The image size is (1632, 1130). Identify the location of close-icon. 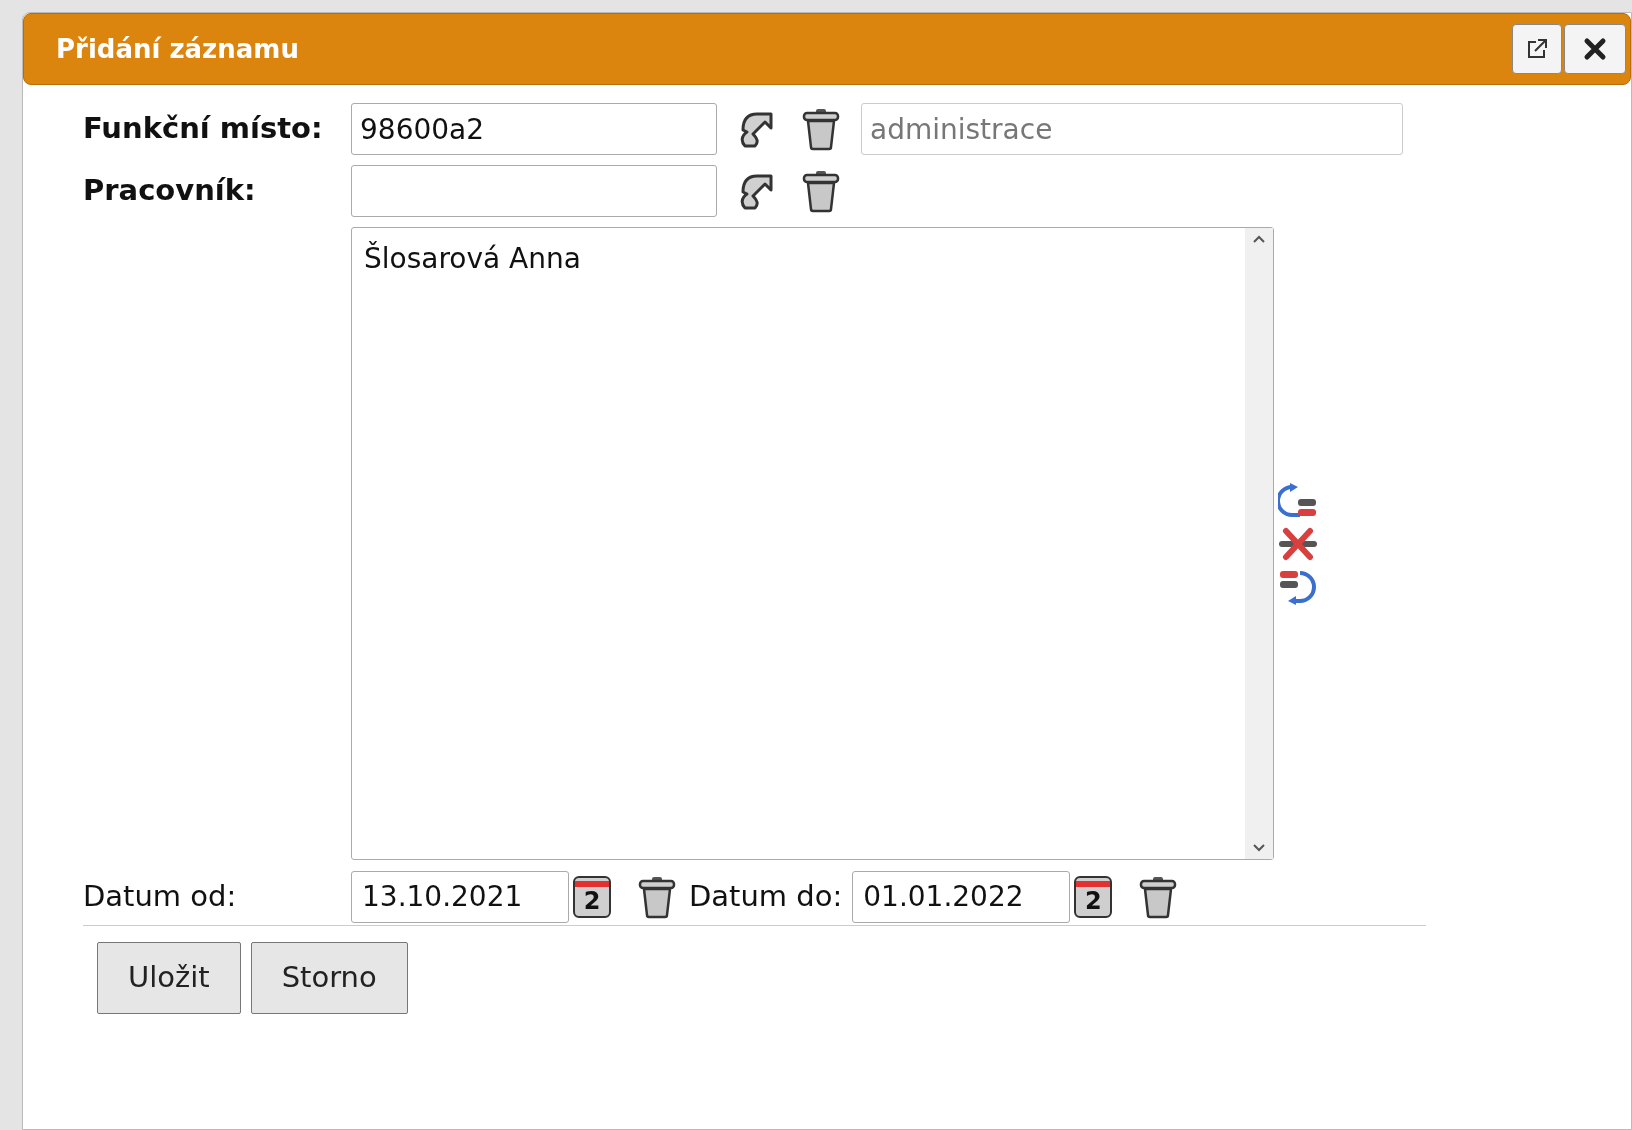
(1595, 49).